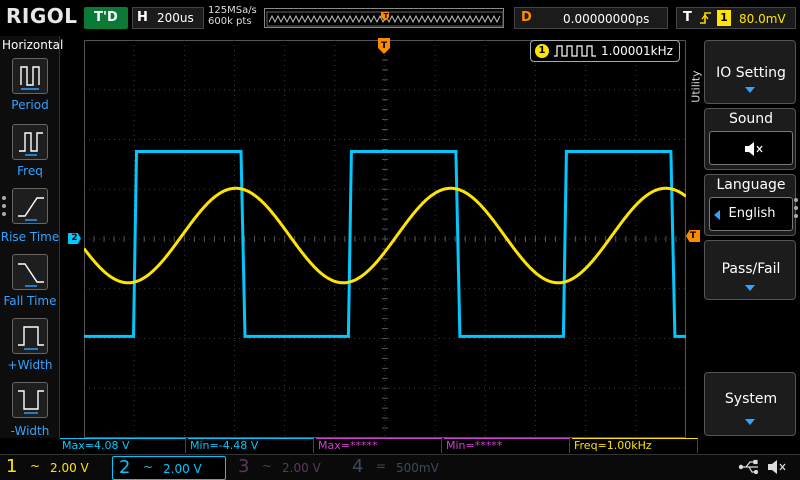 The height and width of the screenshot is (480, 800). I want to click on utility-tab: Utility, so click(696, 90).